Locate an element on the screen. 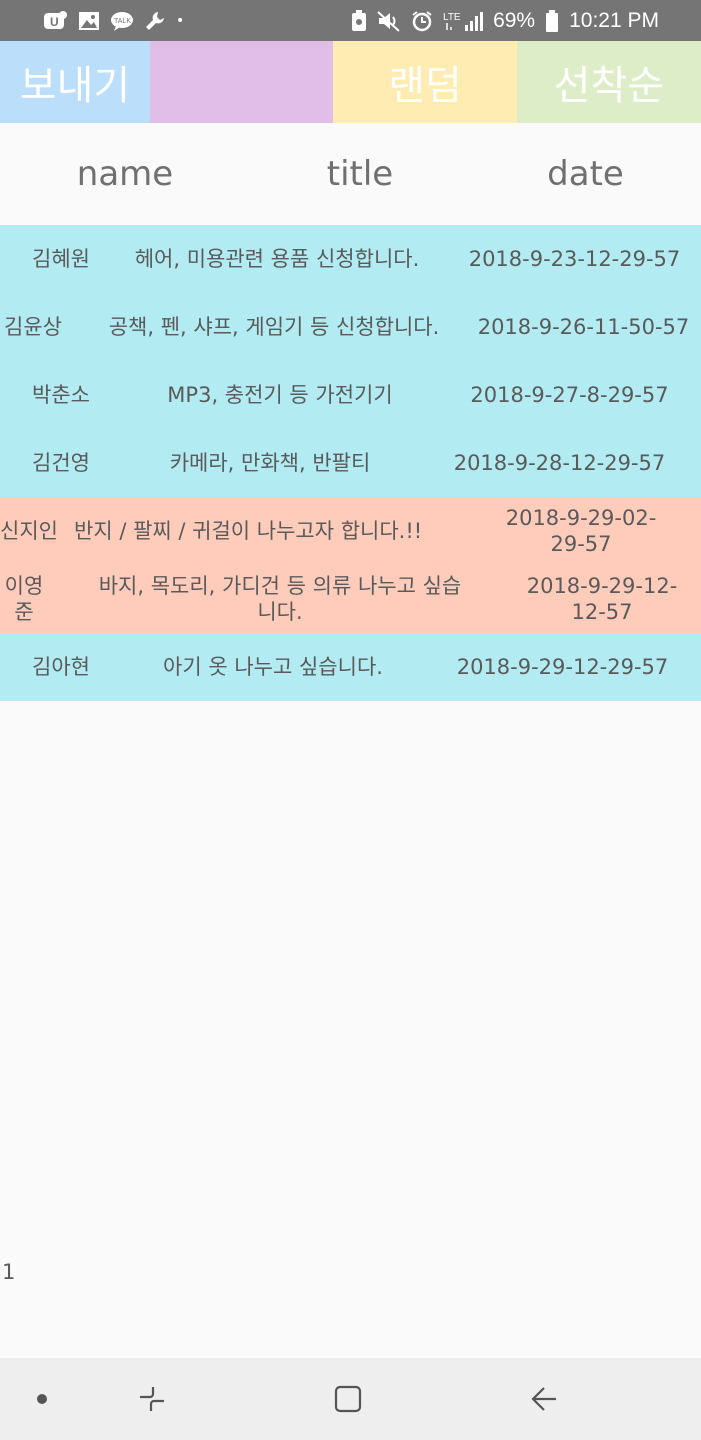 The image size is (701, 1440). image-icon is located at coordinates (89, 21).